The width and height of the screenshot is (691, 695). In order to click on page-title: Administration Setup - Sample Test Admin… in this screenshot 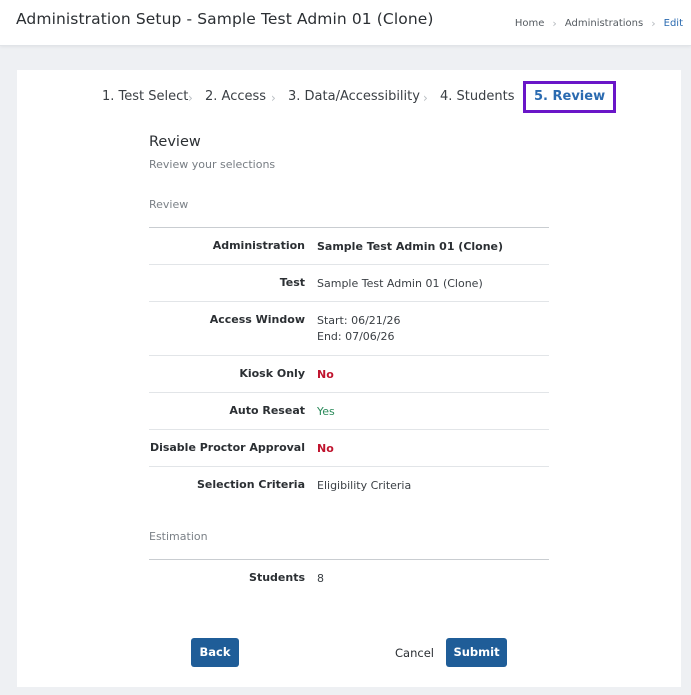, I will do `click(225, 19)`.